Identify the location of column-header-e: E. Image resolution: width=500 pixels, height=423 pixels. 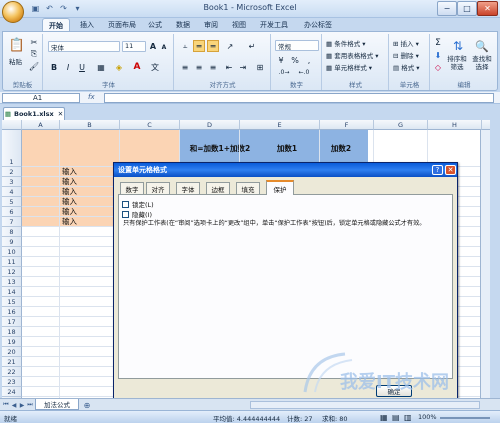
(280, 125).